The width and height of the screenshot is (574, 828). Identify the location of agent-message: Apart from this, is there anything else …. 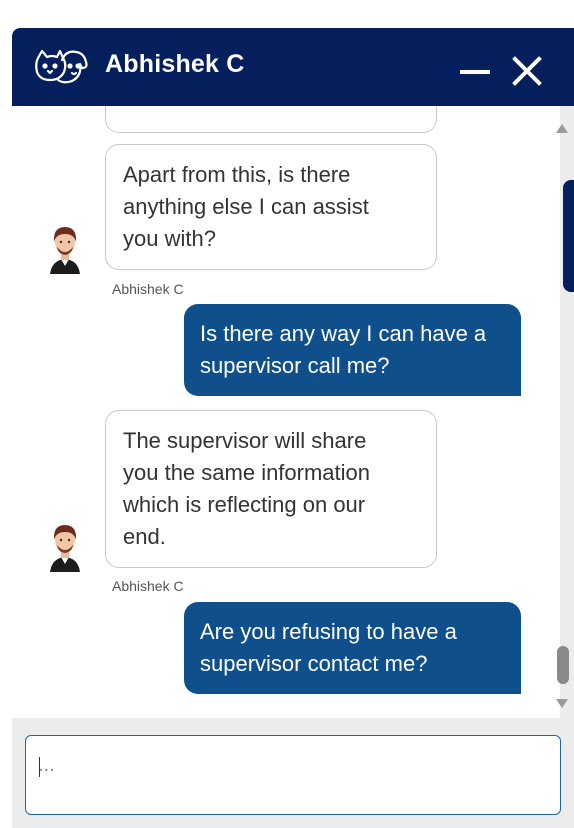
(271, 207).